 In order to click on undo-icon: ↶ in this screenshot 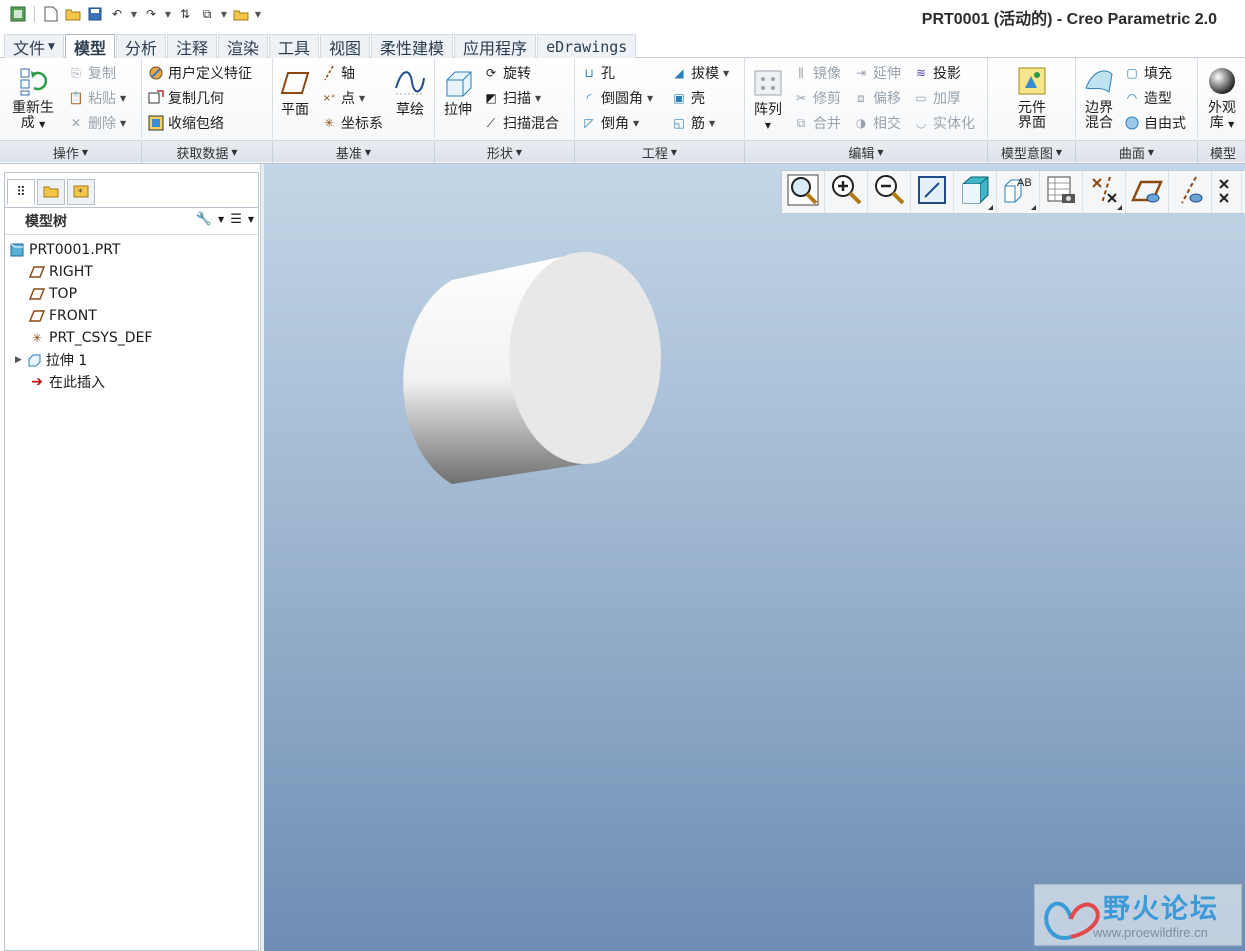, I will do `click(117, 14)`.